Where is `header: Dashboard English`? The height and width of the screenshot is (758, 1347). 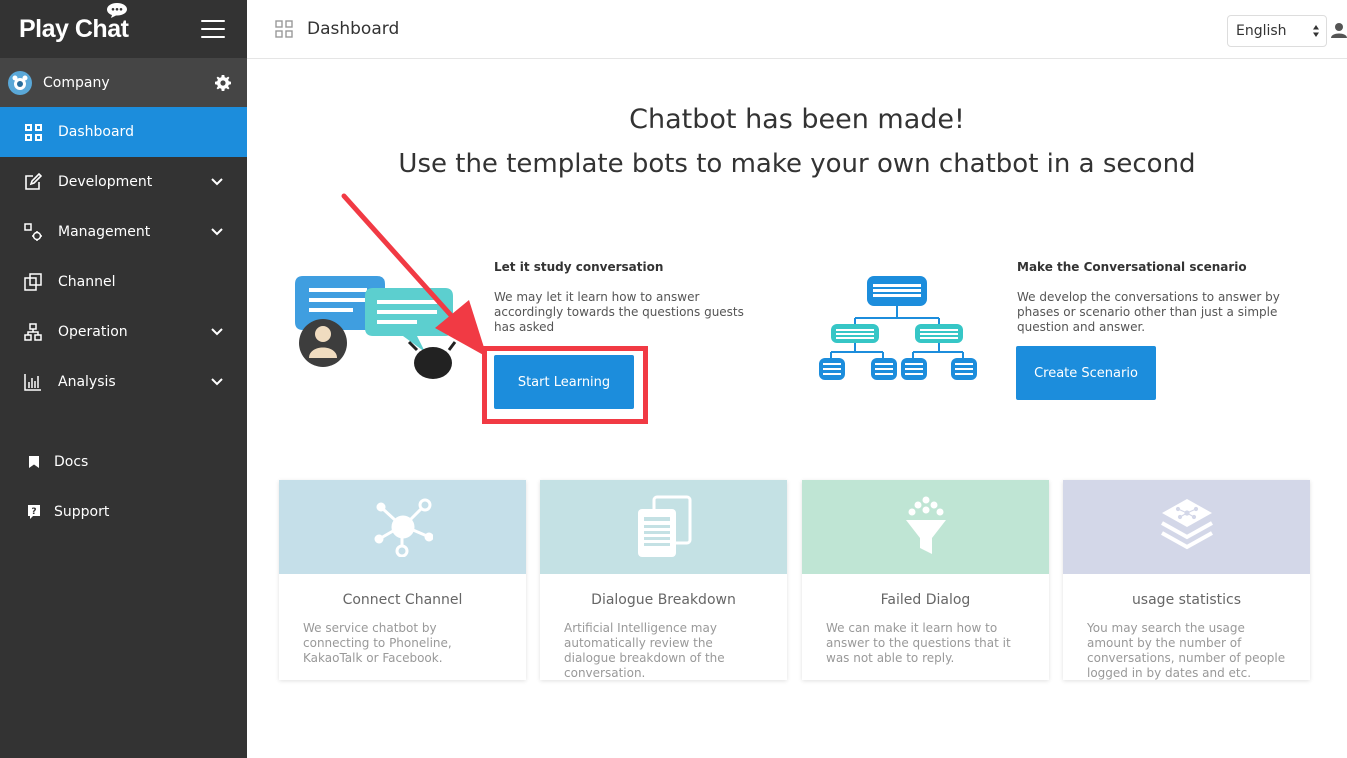
header: Dashboard English is located at coordinates (797, 29).